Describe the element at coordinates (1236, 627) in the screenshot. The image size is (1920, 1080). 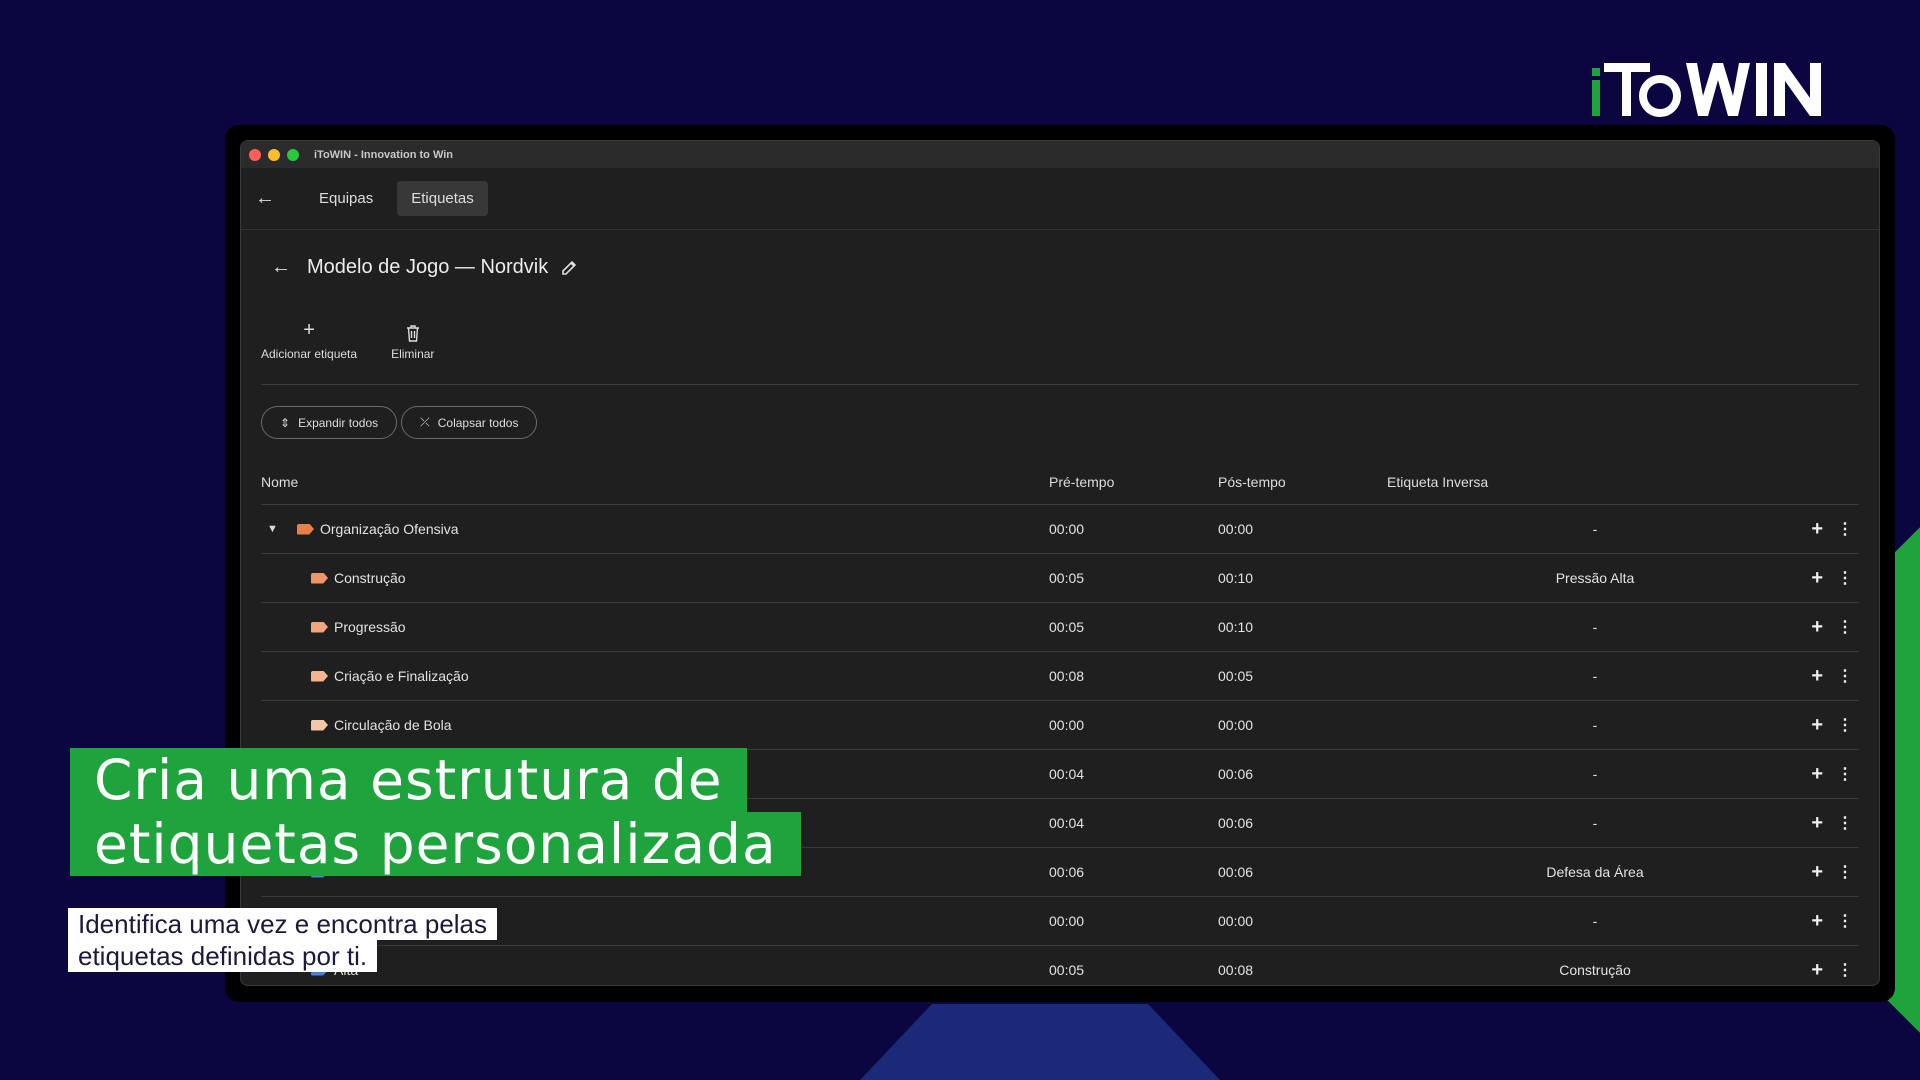
I see `post-time-cell: 00:10` at that location.